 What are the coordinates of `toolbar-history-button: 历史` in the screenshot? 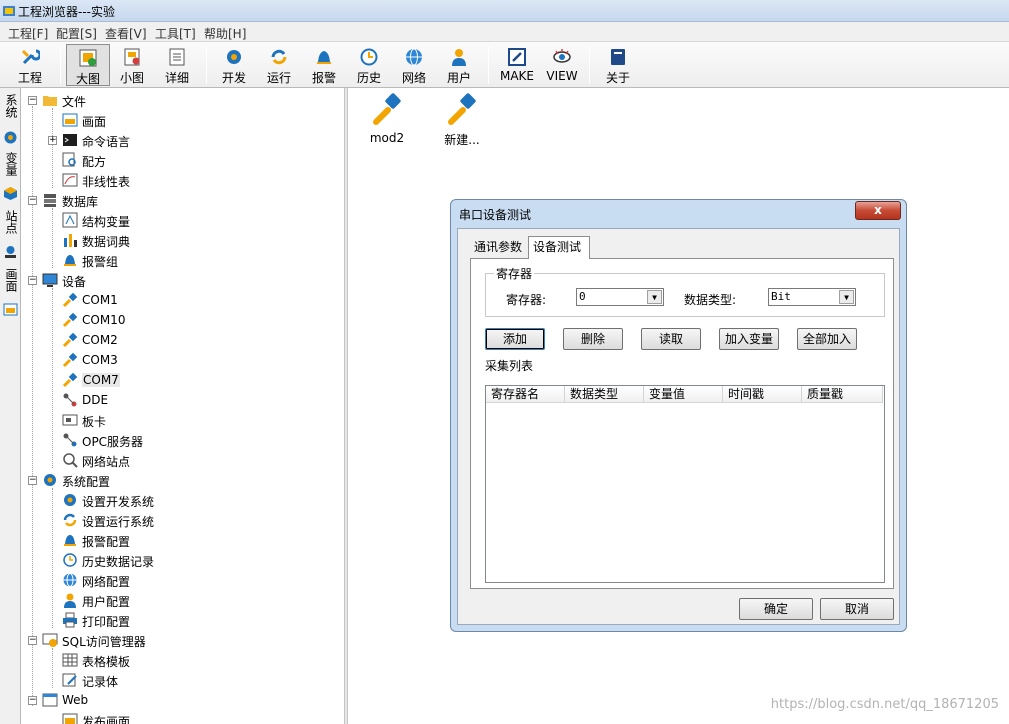 It's located at (369, 65).